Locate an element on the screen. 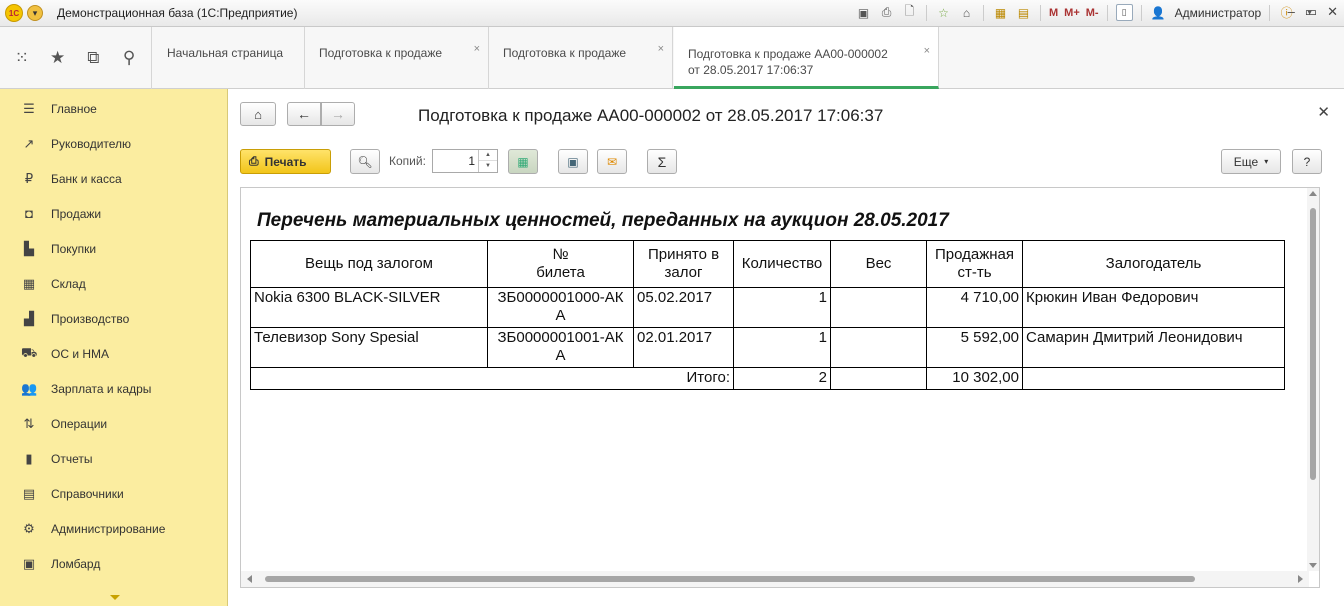 This screenshot has width=1344, height=606. cell-date: 05.02.2017 is located at coordinates (683, 307).